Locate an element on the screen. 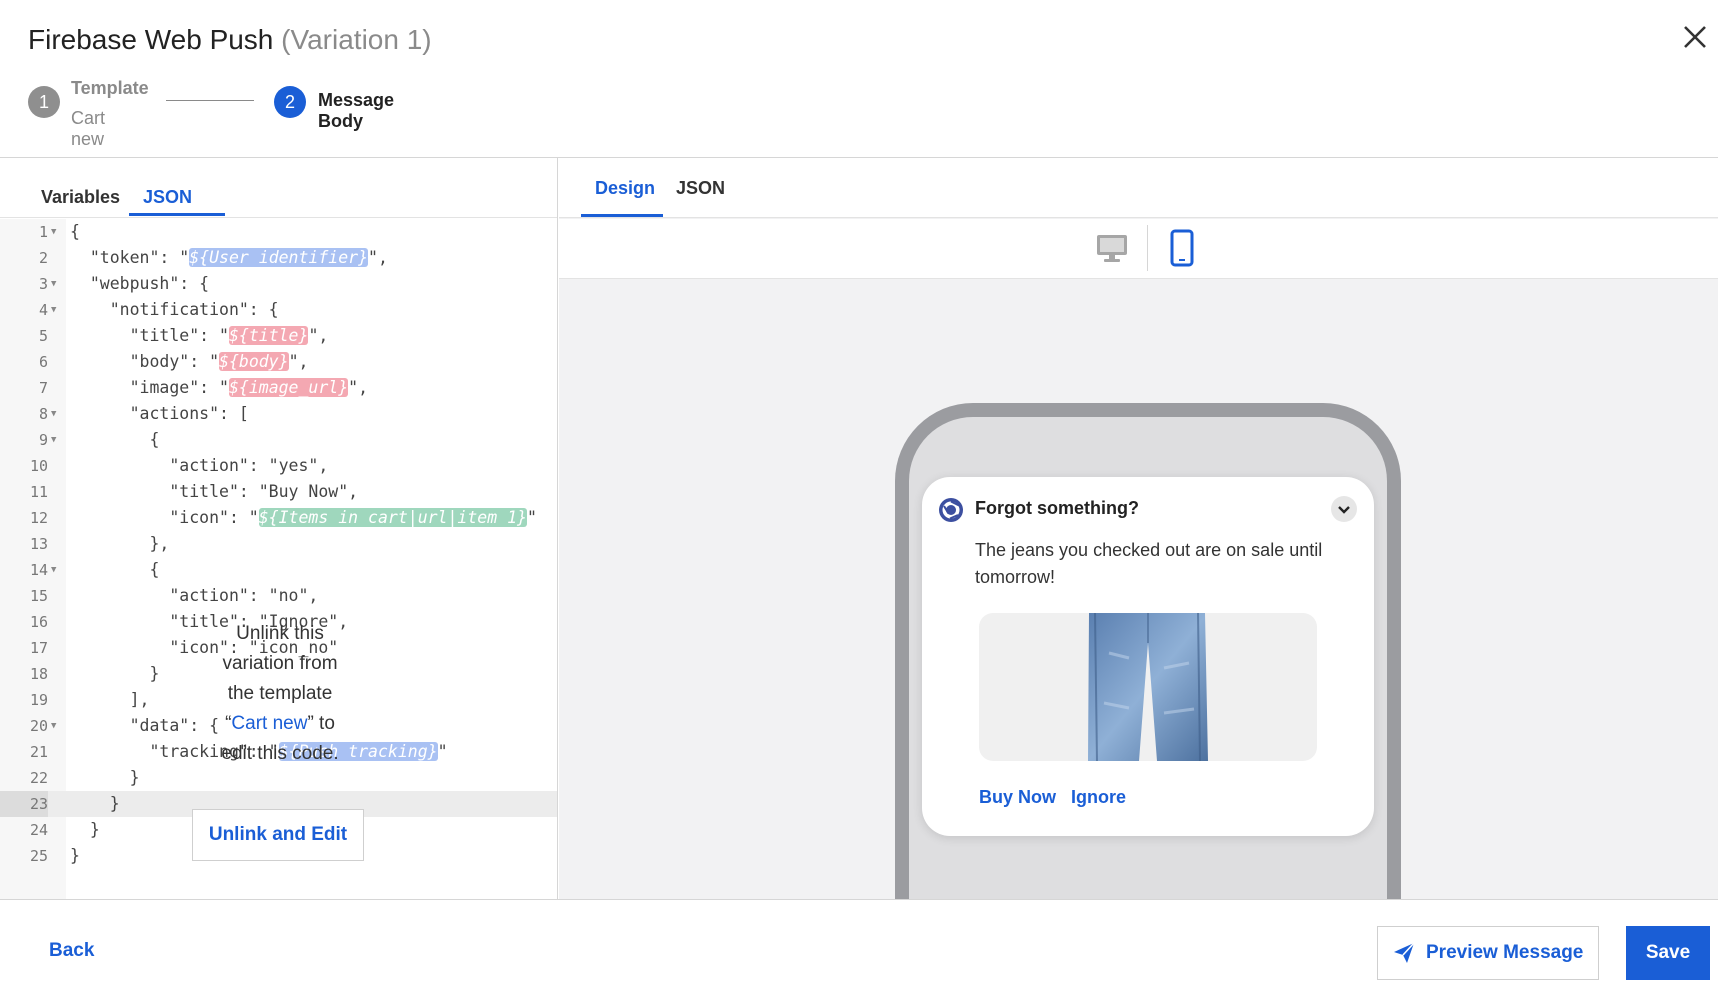  page-title: Firebase Web Push (Variation 1) is located at coordinates (230, 40).